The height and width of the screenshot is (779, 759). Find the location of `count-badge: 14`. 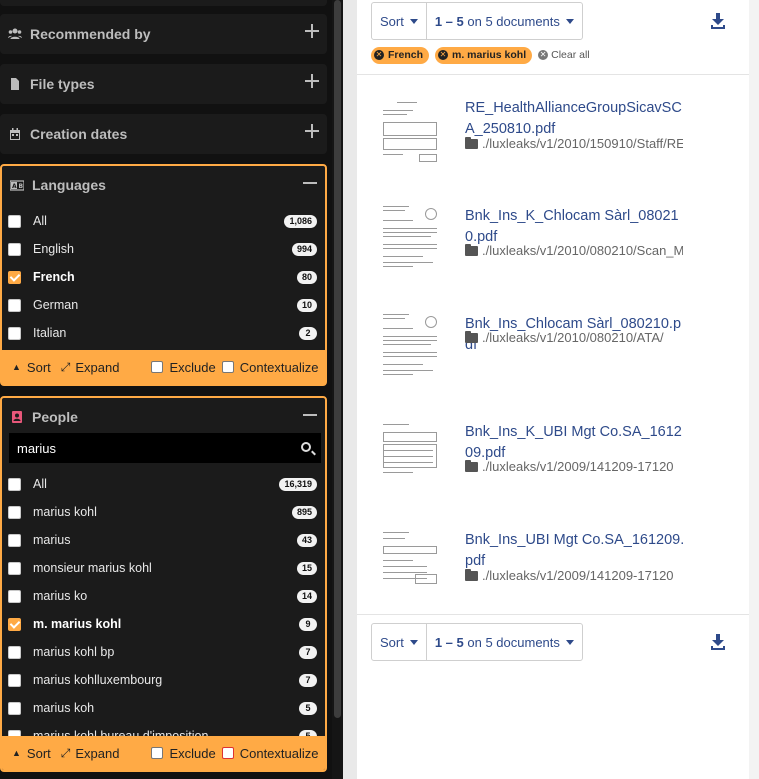

count-badge: 14 is located at coordinates (306, 596).